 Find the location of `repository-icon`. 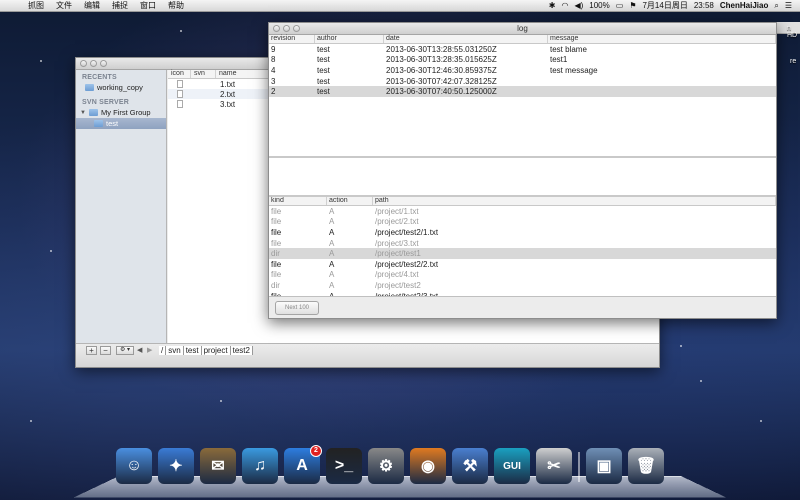

repository-icon is located at coordinates (98, 123).